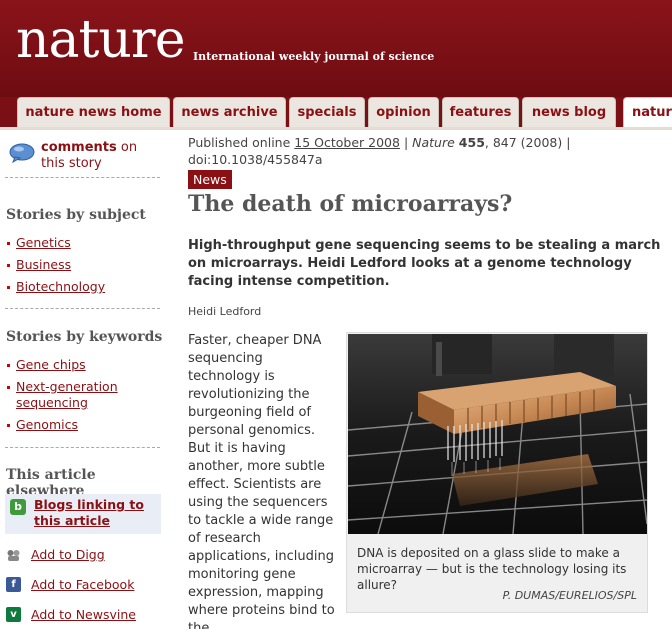 The width and height of the screenshot is (672, 629). I want to click on comments-link: comments on this story, so click(101, 156).